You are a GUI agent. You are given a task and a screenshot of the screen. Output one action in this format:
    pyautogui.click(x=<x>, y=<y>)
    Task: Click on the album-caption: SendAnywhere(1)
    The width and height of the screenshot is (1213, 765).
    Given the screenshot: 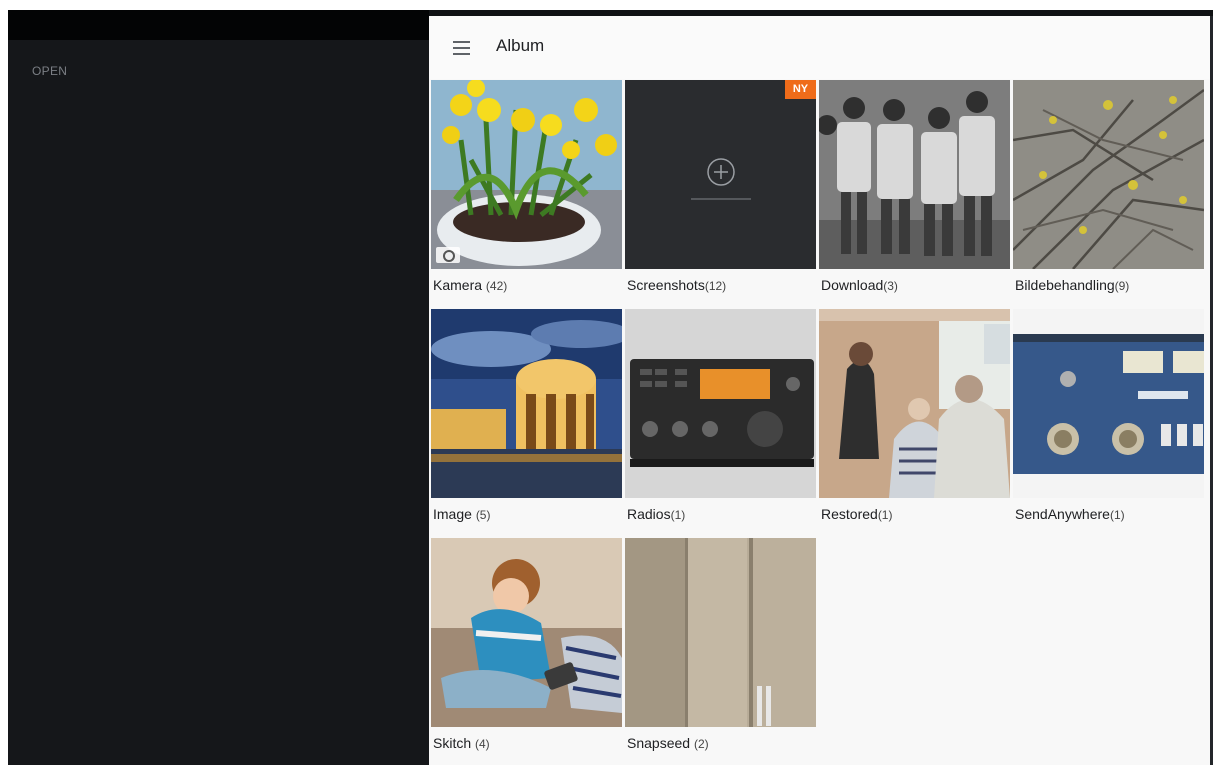 What is the action you would take?
    pyautogui.click(x=1070, y=514)
    